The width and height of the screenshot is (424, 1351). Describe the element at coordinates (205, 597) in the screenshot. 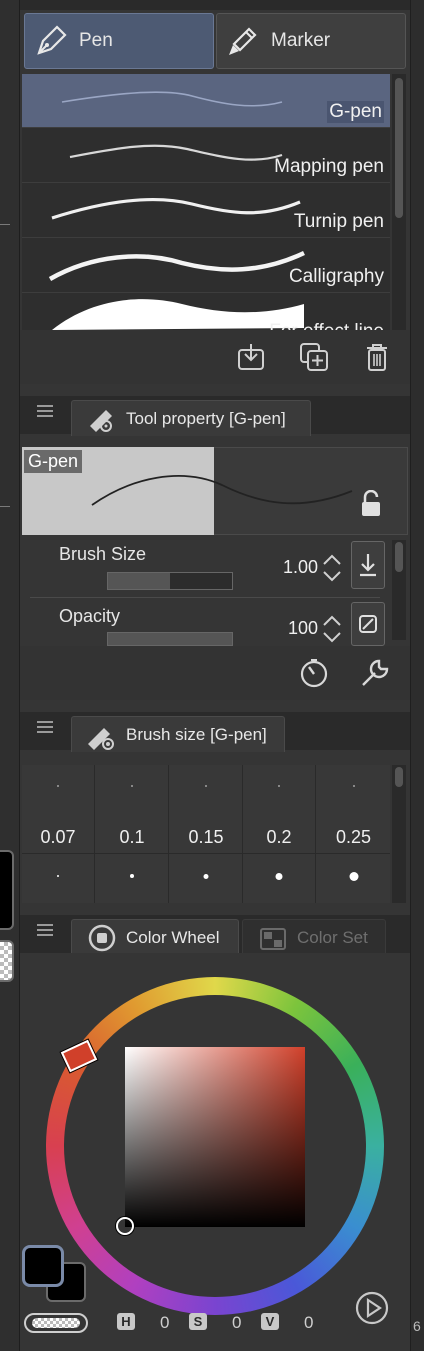

I see `property-divider` at that location.